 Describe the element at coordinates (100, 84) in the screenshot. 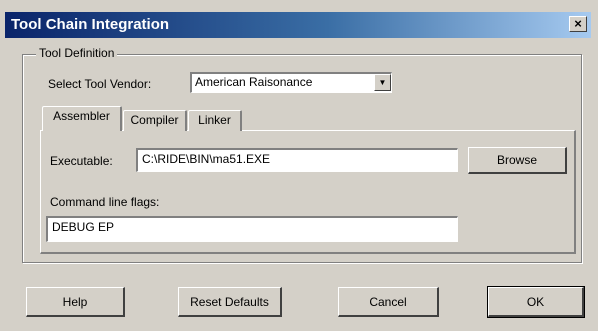

I see `select-tool-vendor-label: Select Tool Vendor:` at that location.